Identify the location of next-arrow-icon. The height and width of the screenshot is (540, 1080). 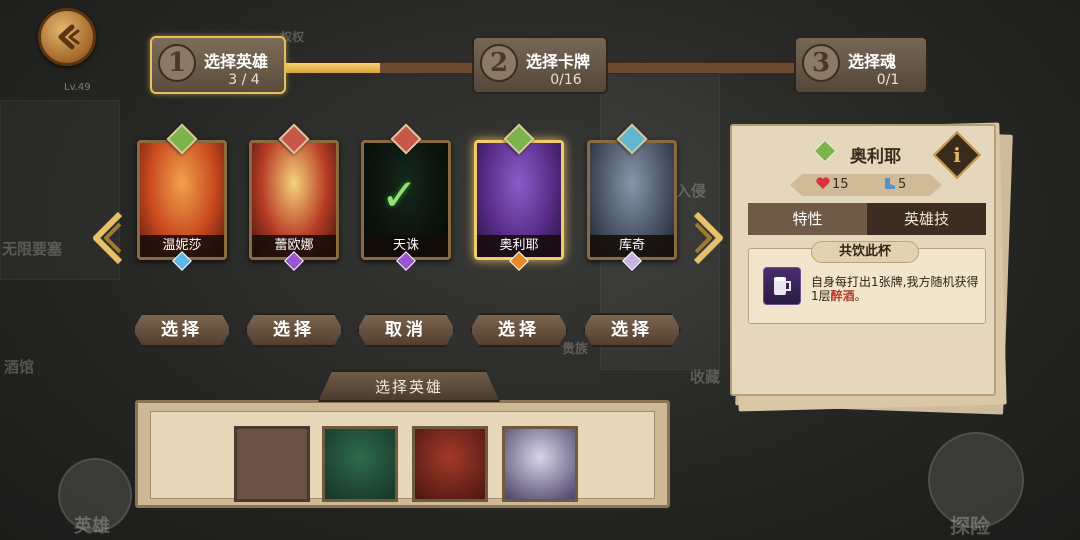
(707, 238).